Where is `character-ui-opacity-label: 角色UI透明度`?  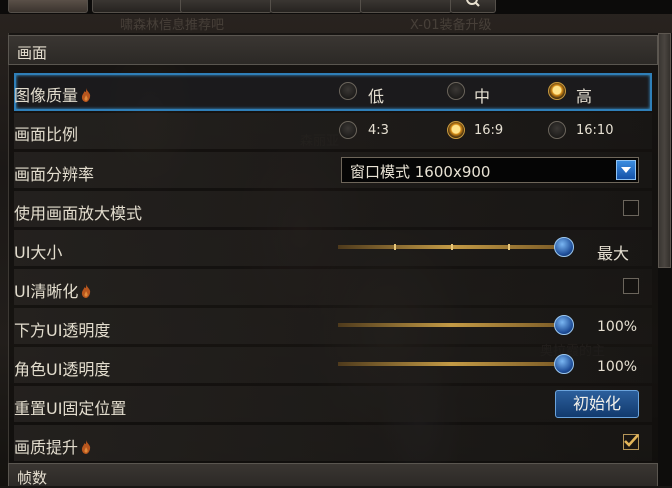
character-ui-opacity-label: 角色UI透明度 is located at coordinates (62, 369).